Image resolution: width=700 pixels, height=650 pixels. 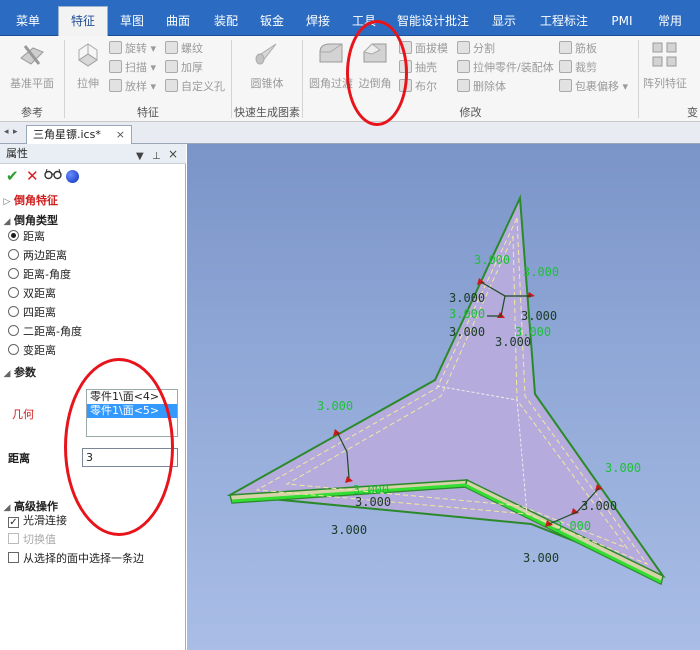 What do you see at coordinates (184, 49) in the screenshot?
I see `thread-button: 螺纹` at bounding box center [184, 49].